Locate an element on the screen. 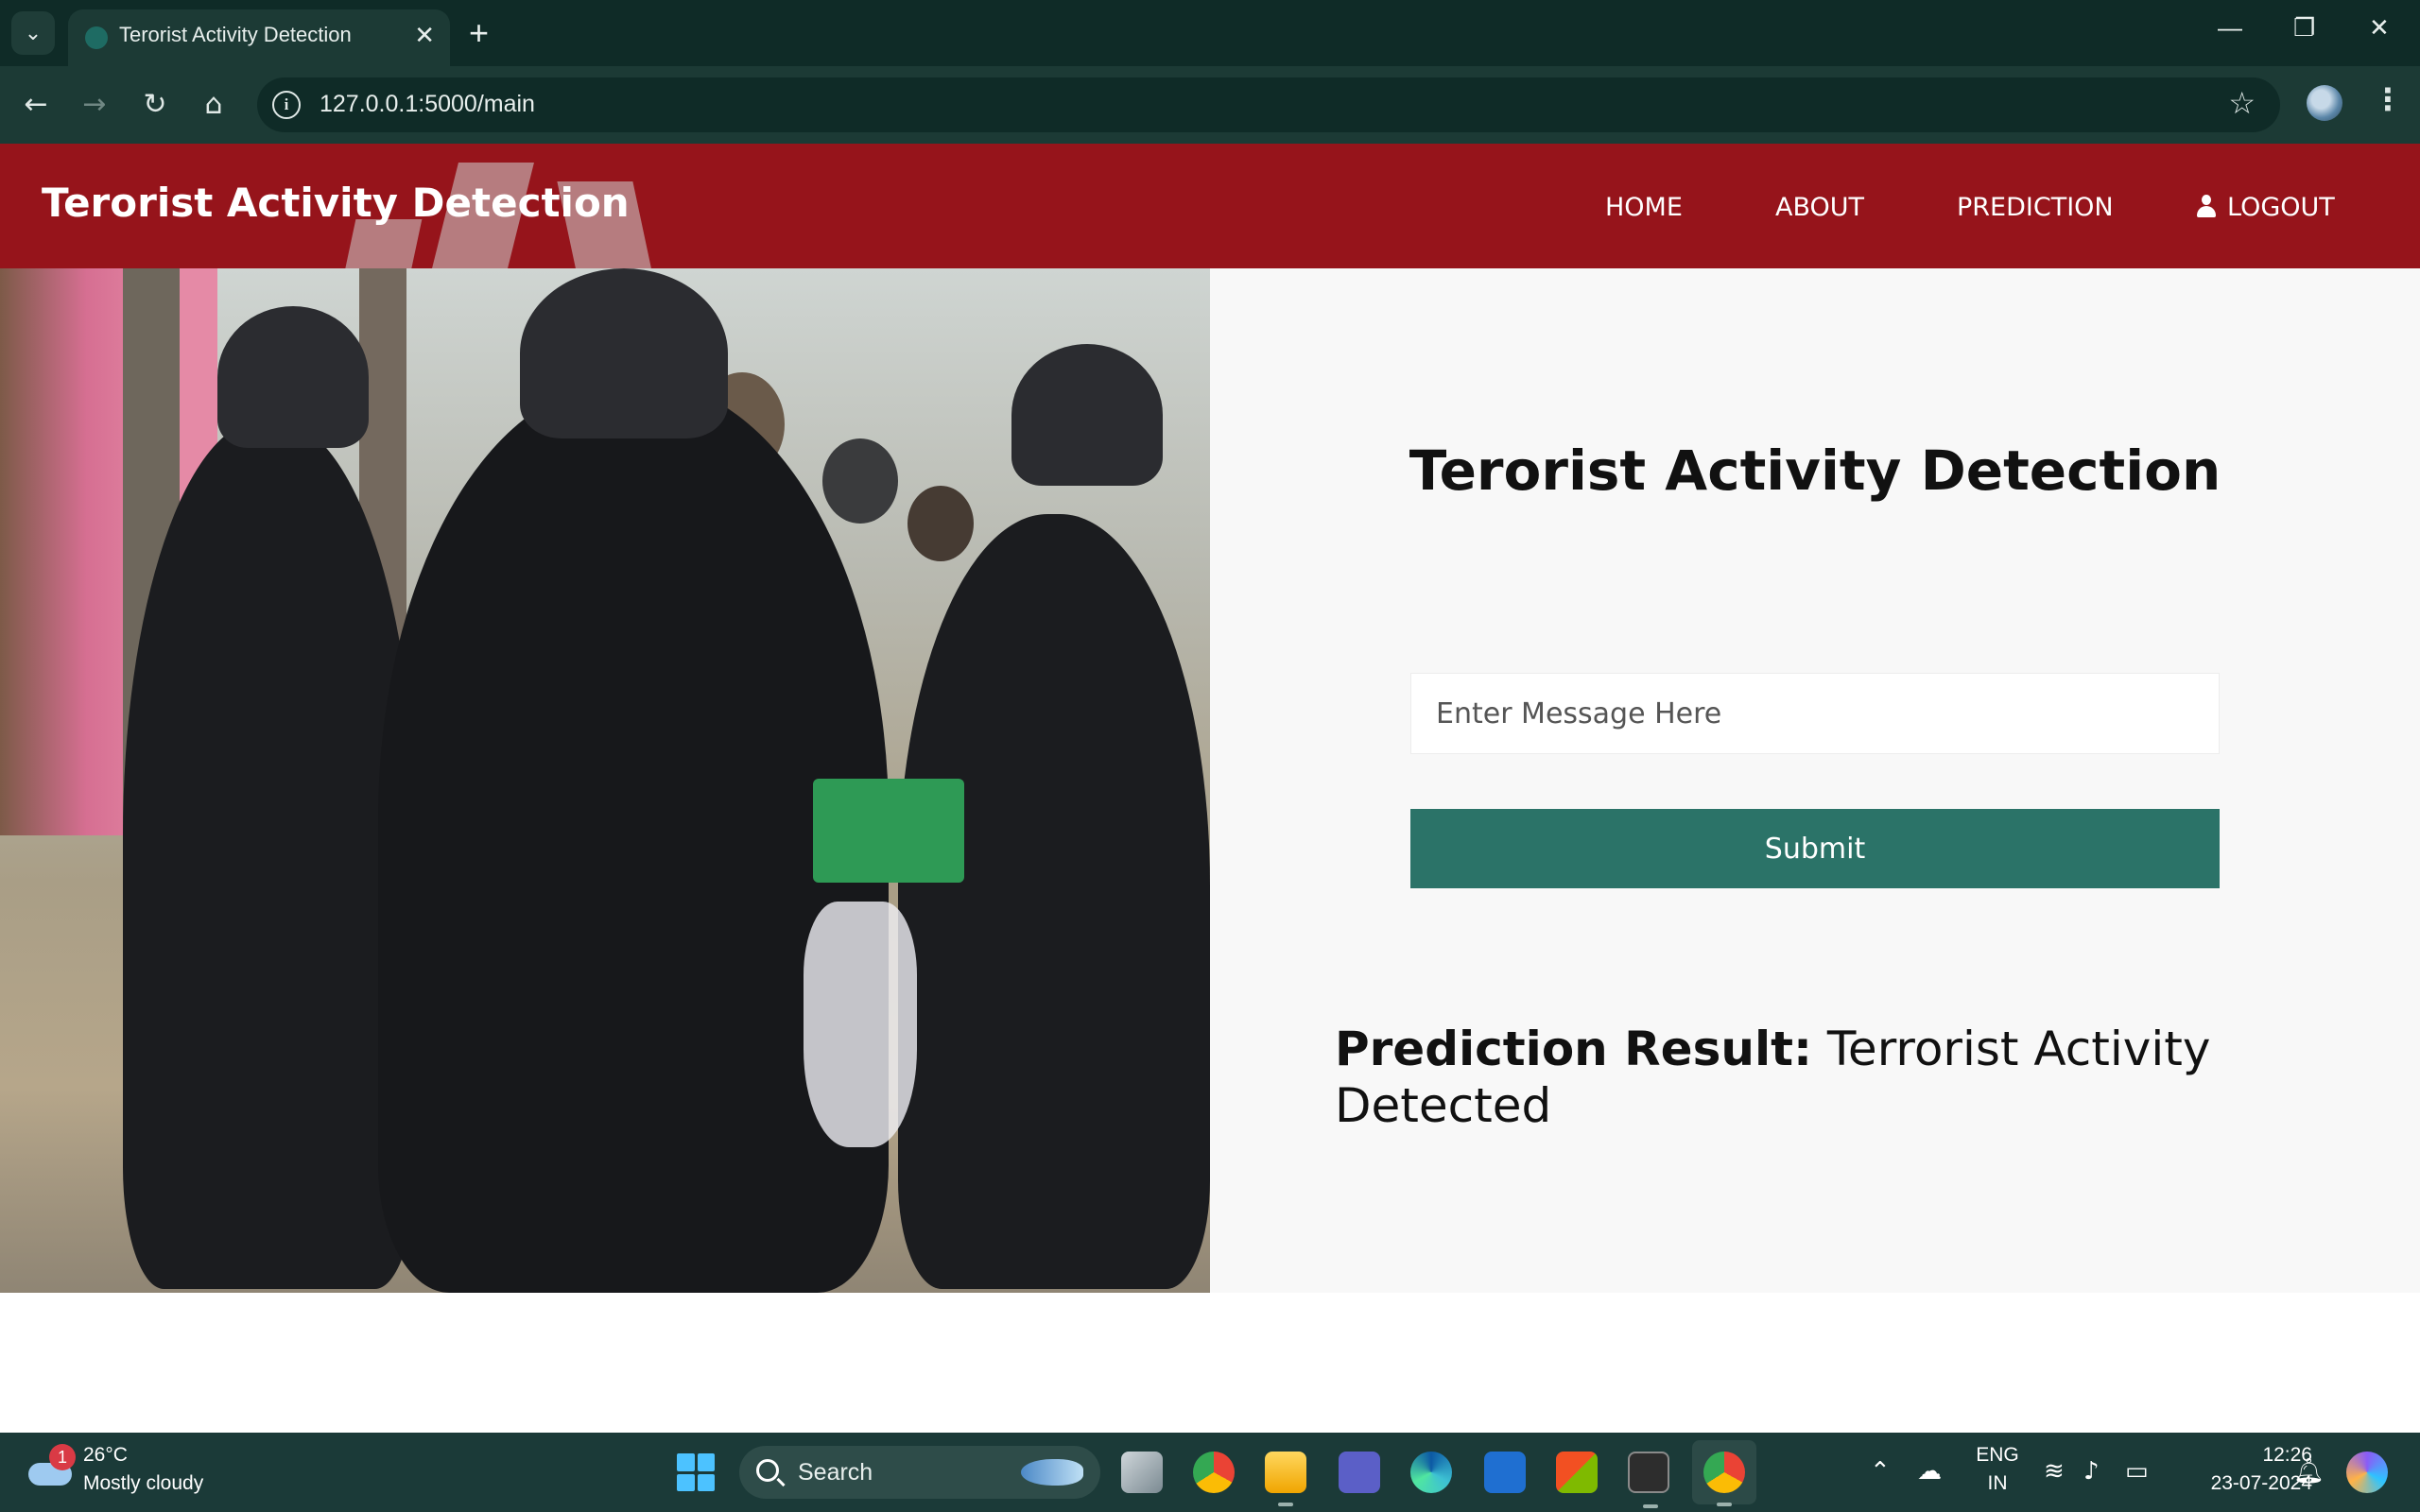 This screenshot has width=2420, height=1512. nav-prediction: PREDICTION is located at coordinates (2035, 207).